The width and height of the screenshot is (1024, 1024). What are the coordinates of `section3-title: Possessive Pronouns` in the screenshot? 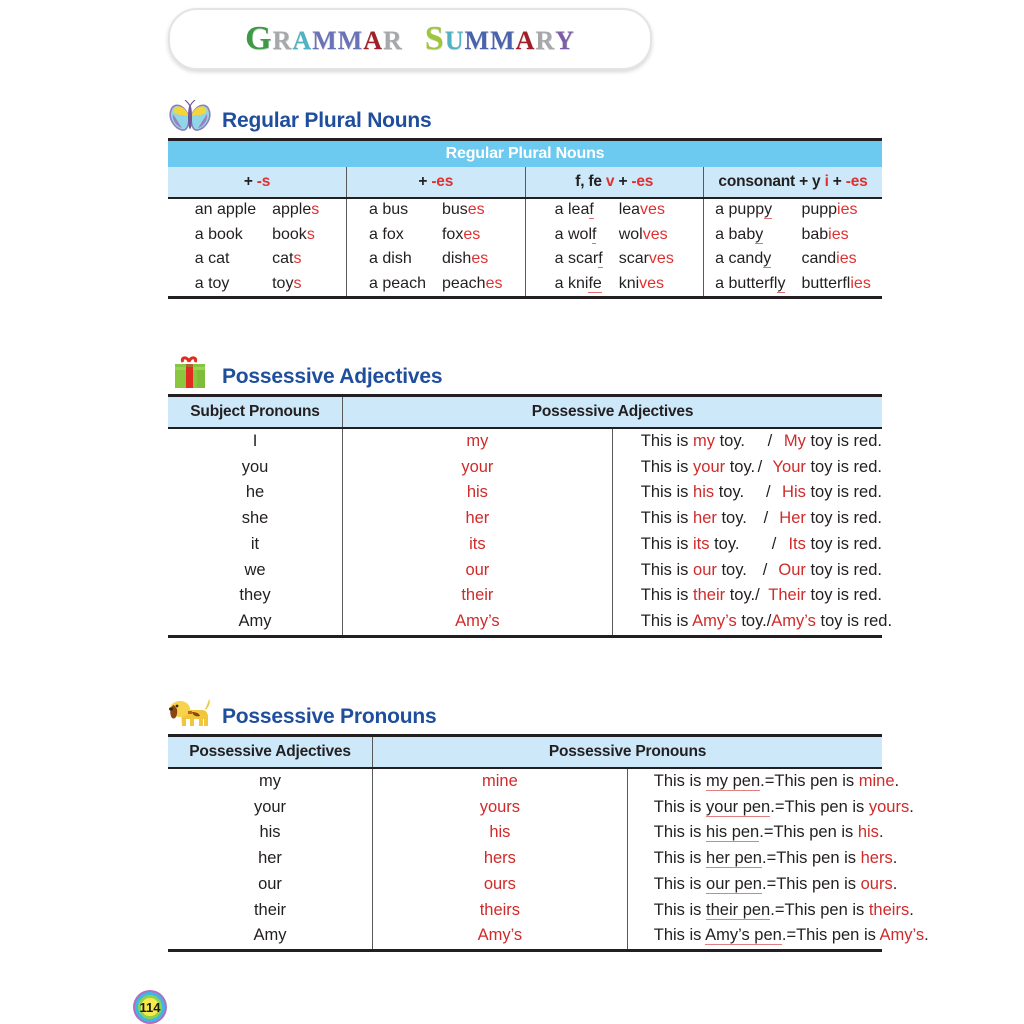 It's located at (329, 716).